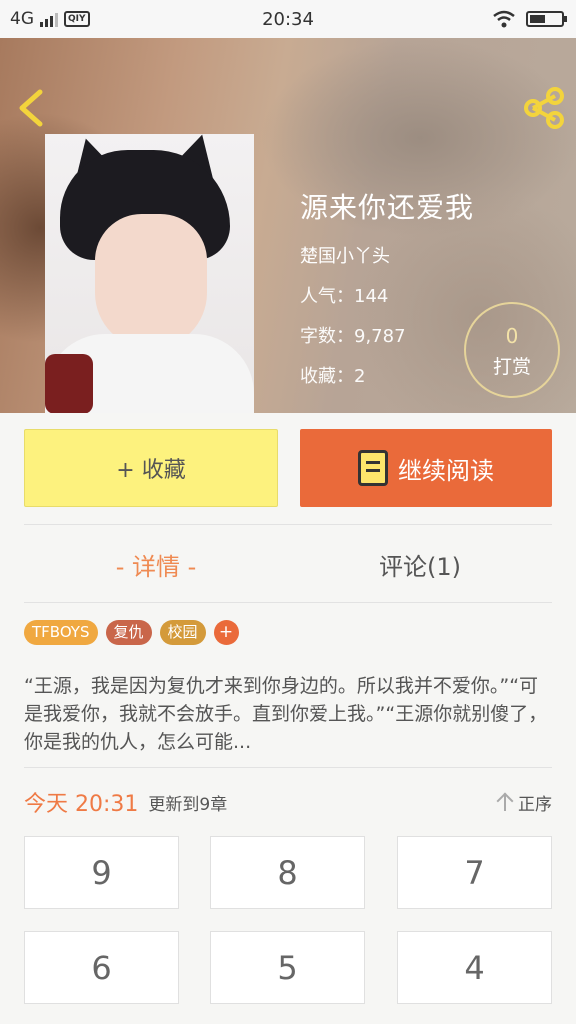  I want to click on word-count-row: 字数：9,787, so click(353, 336).